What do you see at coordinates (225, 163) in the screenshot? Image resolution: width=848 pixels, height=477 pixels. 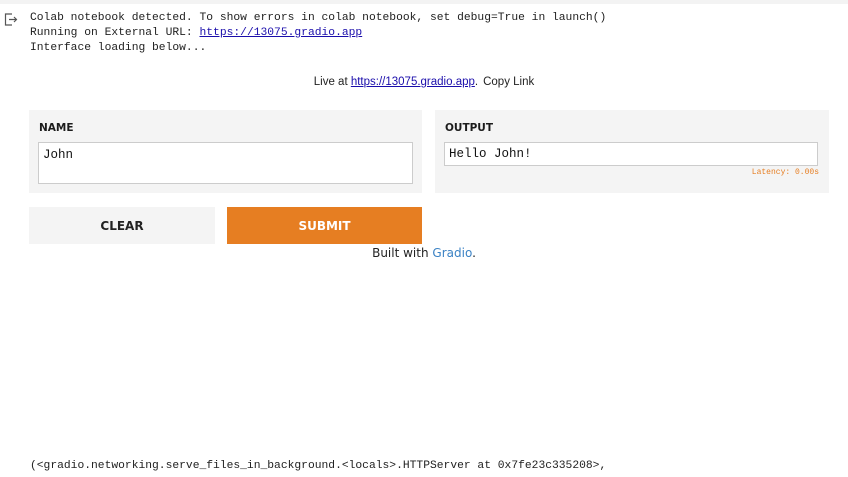 I see `name-input: John` at bounding box center [225, 163].